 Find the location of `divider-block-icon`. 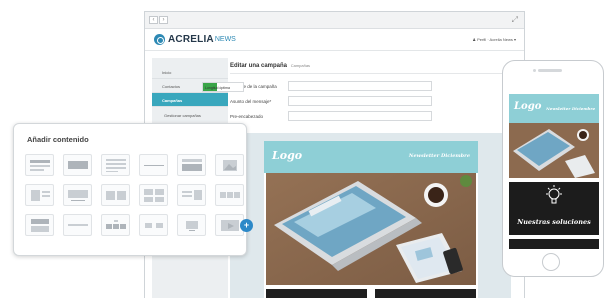

divider-block-icon is located at coordinates (153, 165).